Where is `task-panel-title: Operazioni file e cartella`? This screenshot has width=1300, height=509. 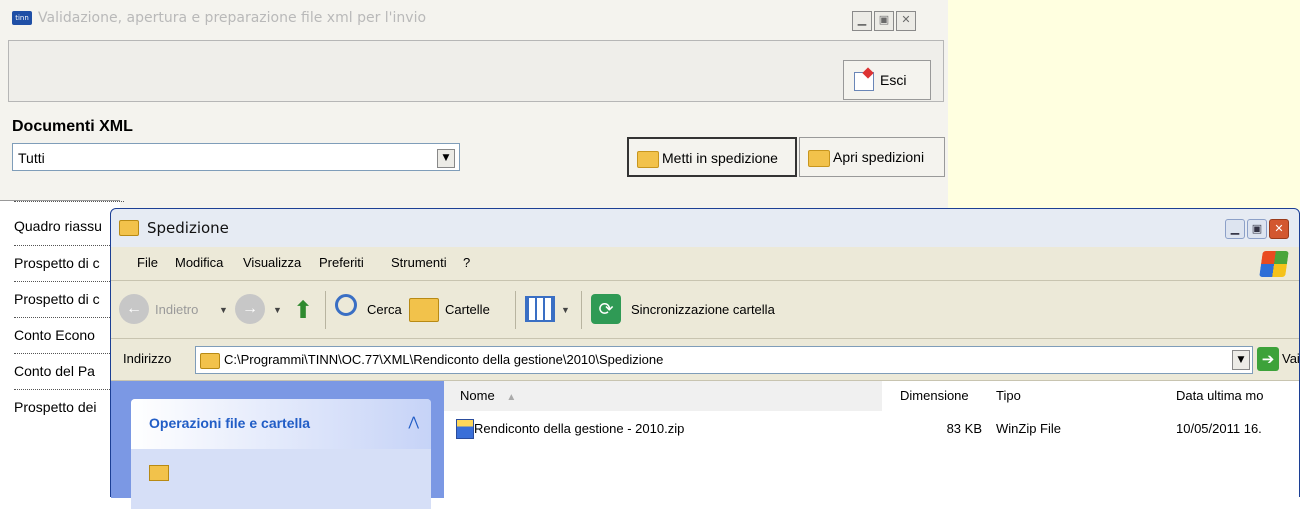
task-panel-title: Operazioni file e cartella is located at coordinates (230, 423).